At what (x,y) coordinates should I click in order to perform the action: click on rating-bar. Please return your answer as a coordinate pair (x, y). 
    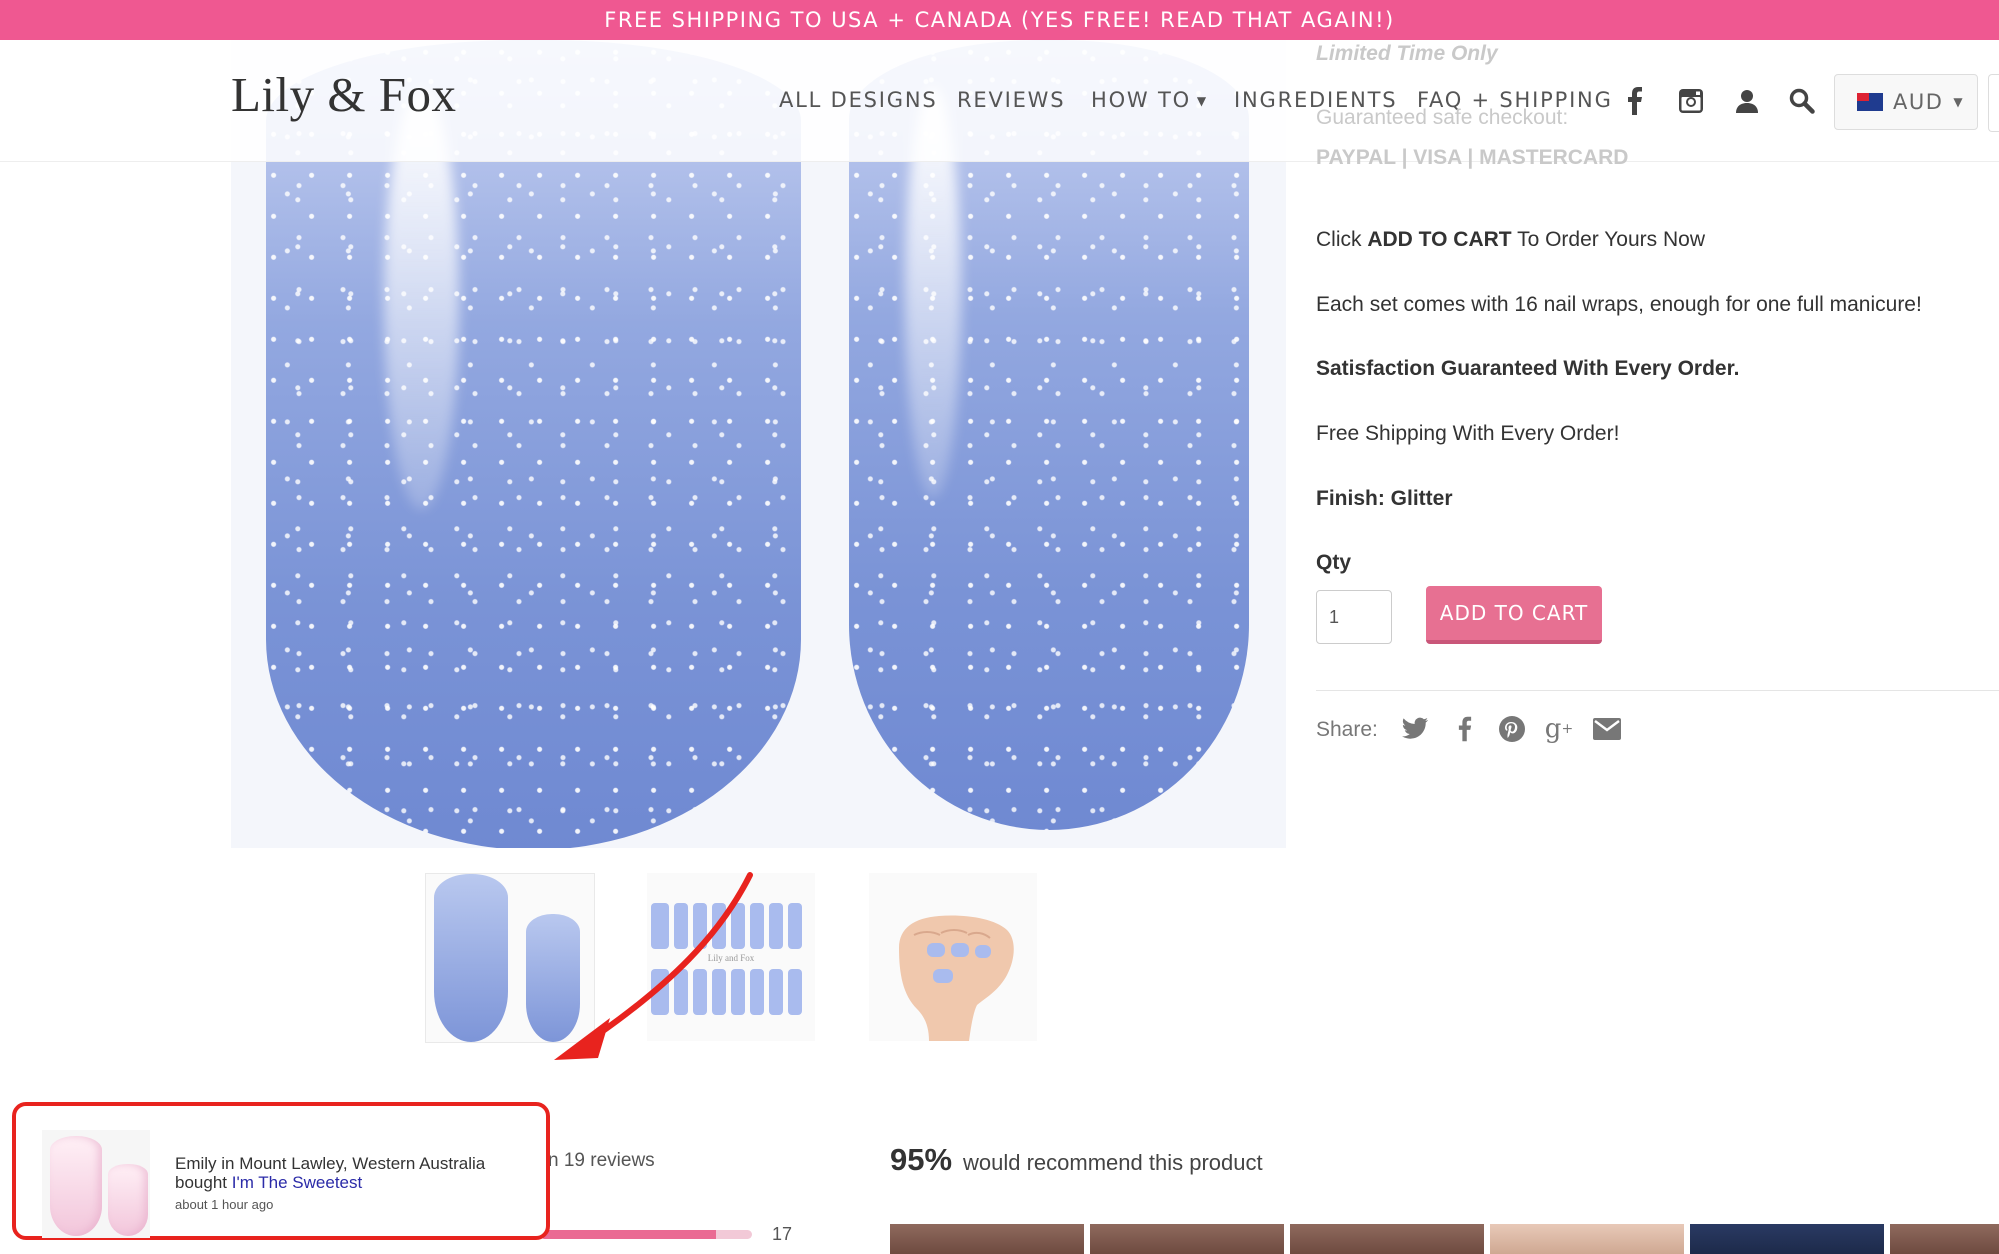
    Looking at the image, I should click on (646, 1234).